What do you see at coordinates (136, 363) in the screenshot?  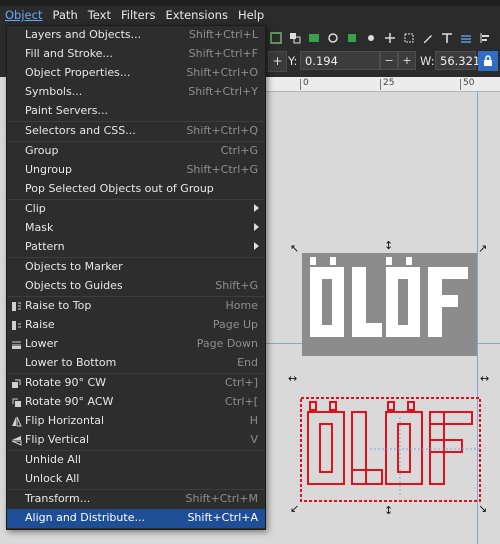 I see `menu-item-lower-to-bottom: Lower to Bottom End` at bounding box center [136, 363].